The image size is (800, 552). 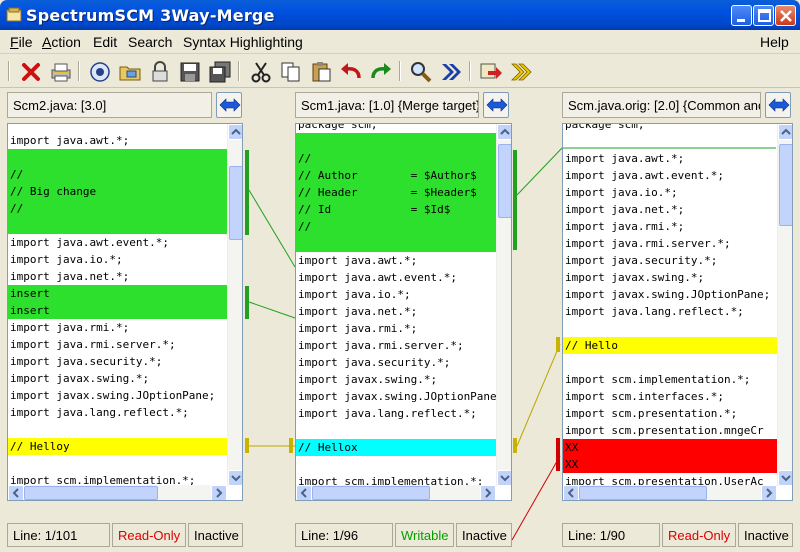 What do you see at coordinates (763, 15) in the screenshot?
I see `maximize-button` at bounding box center [763, 15].